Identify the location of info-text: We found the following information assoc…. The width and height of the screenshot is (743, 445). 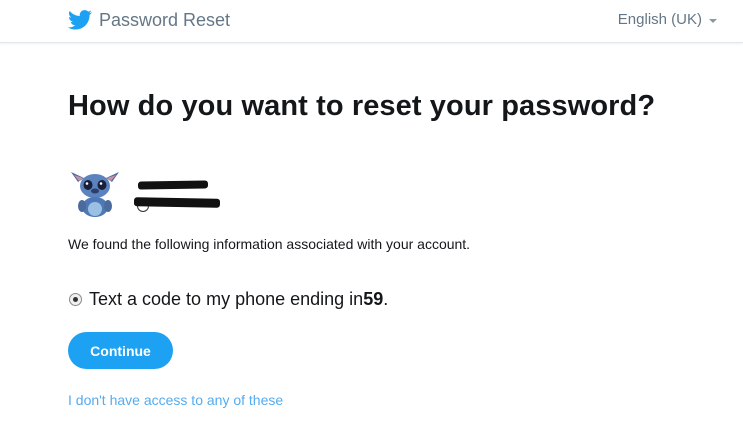
(269, 244).